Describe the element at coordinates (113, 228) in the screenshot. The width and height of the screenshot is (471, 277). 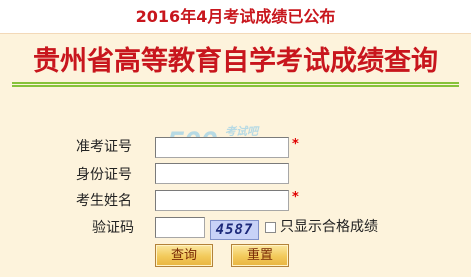
I see `captcha-label: 验证码` at that location.